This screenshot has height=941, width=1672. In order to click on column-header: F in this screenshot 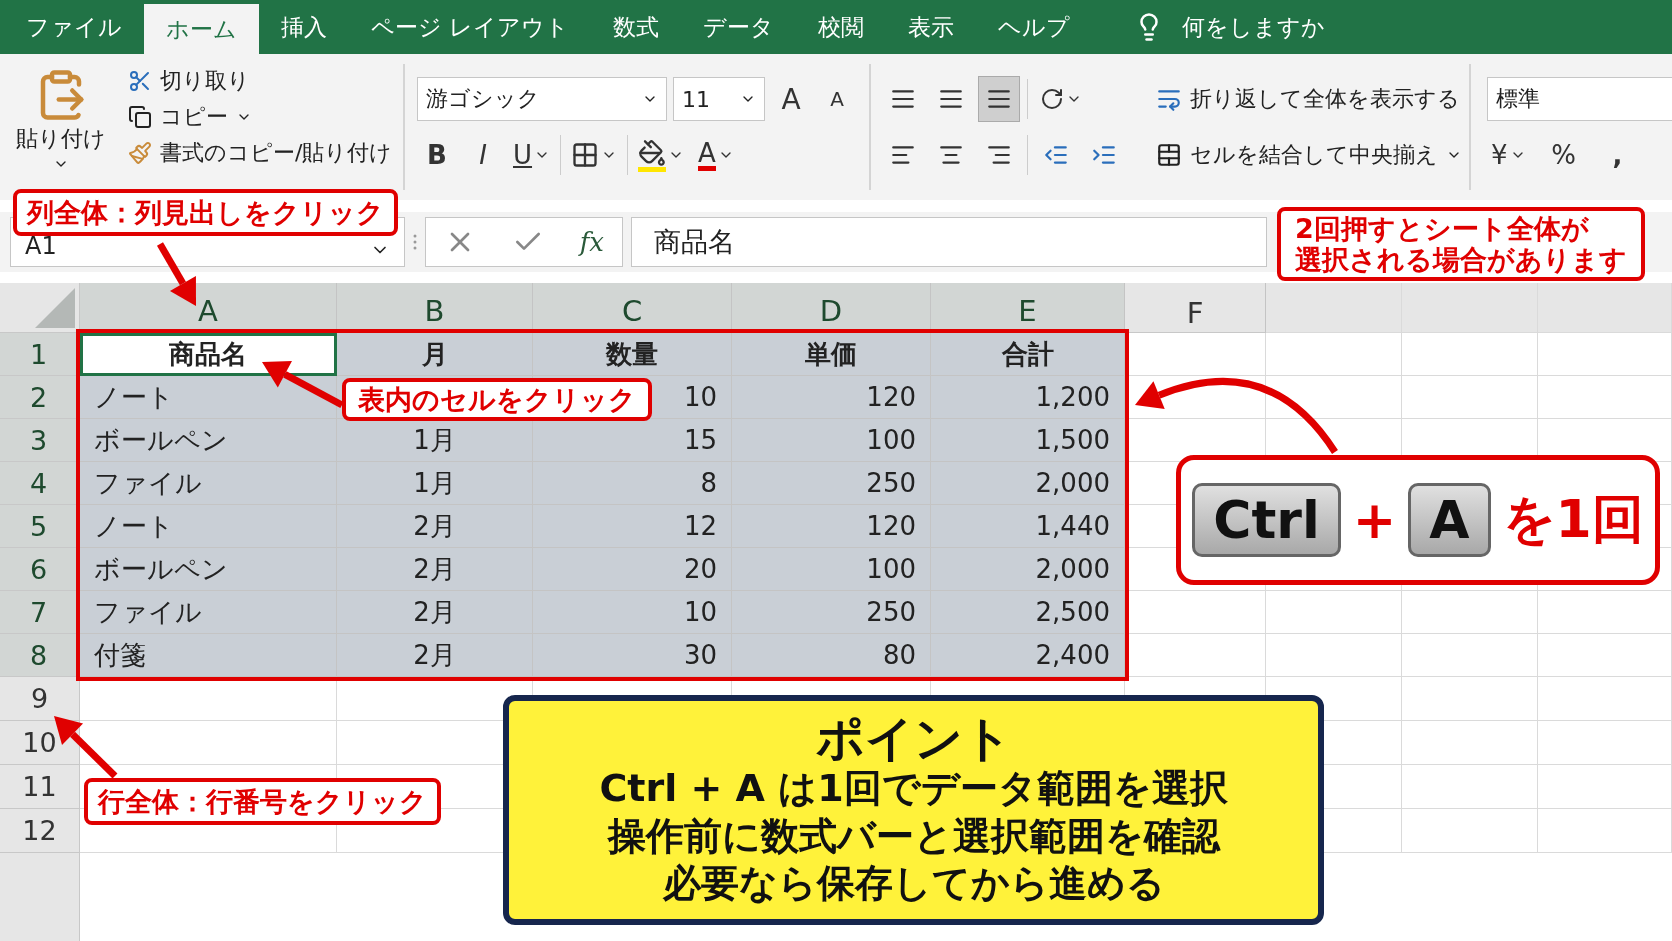, I will do `click(1195, 308)`.